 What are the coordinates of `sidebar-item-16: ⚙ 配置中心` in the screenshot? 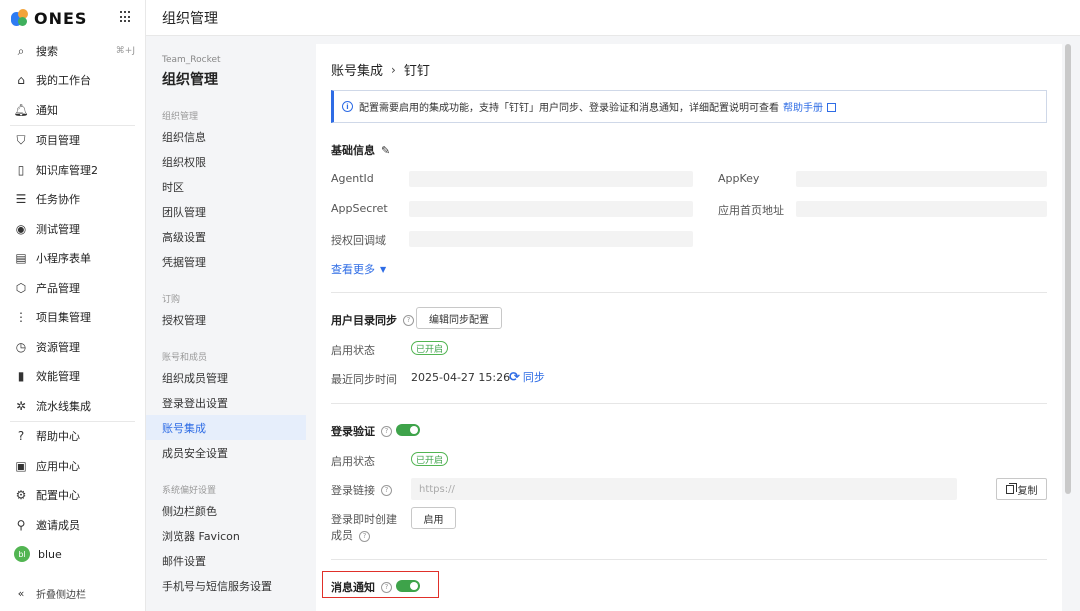 It's located at (72, 496).